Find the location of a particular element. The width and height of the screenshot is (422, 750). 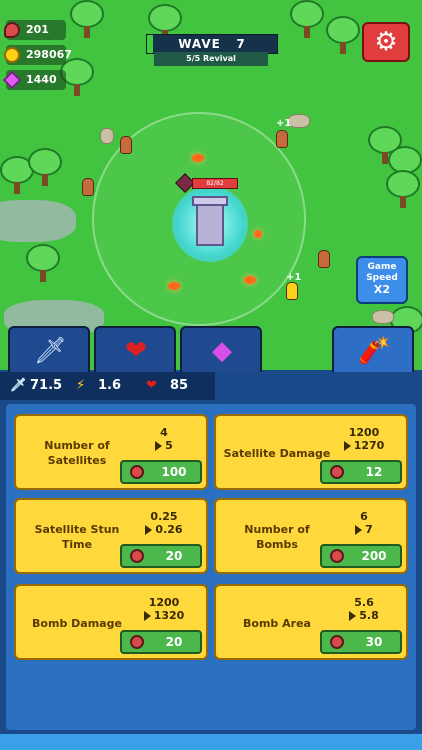

game-speed-button: Game Speed X2 is located at coordinates (382, 280).